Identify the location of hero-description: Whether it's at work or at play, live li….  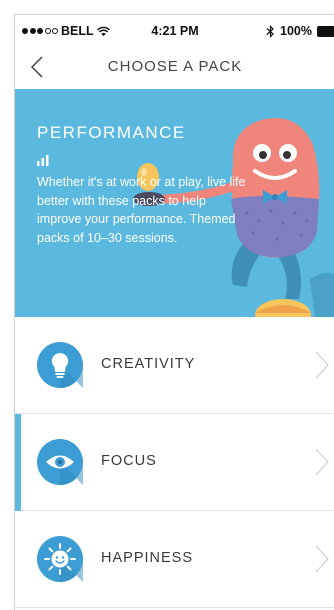
(141, 210).